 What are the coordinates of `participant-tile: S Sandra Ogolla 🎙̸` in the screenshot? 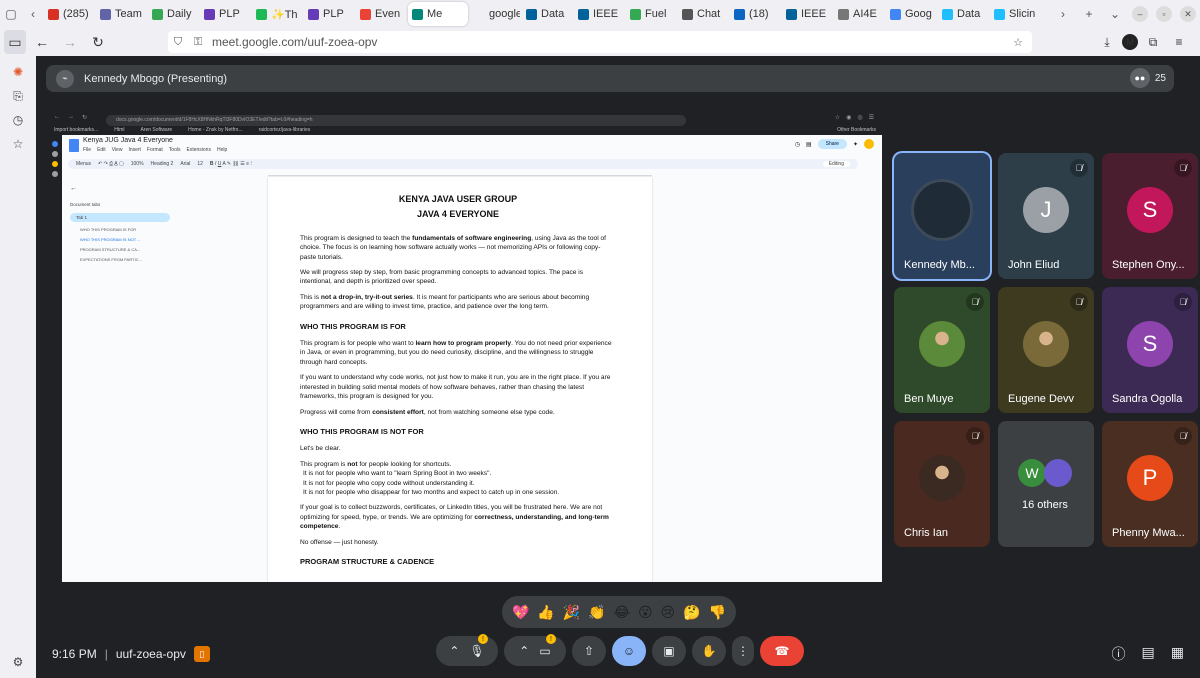 It's located at (1150, 350).